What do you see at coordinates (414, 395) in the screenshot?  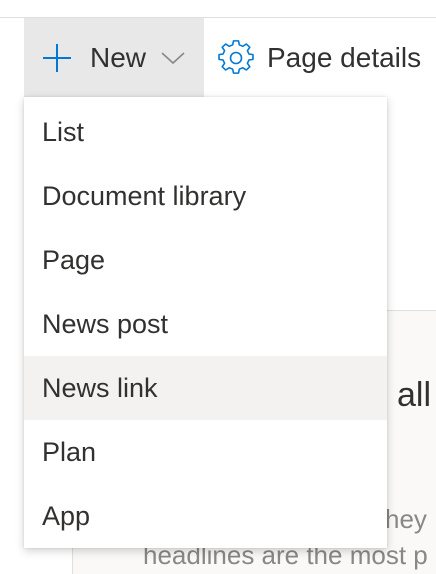 I see `background-heading: all` at bounding box center [414, 395].